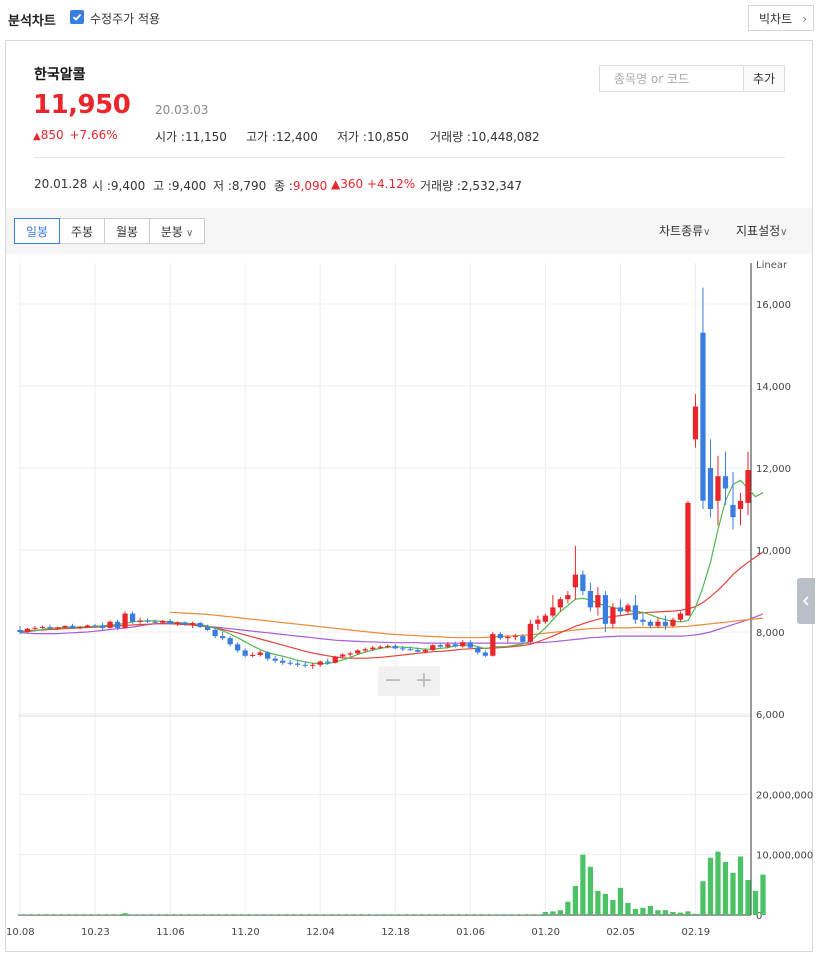 This screenshot has height=956, width=820. I want to click on volume-tick-label: 20,000,000, so click(784, 795).